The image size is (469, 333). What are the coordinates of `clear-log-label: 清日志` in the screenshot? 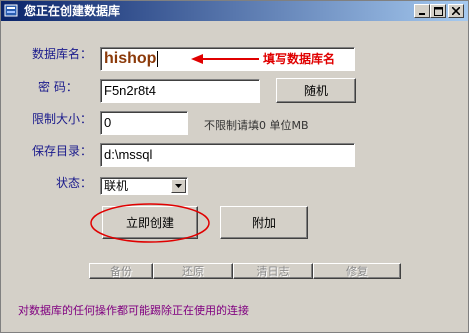 It's located at (273, 271).